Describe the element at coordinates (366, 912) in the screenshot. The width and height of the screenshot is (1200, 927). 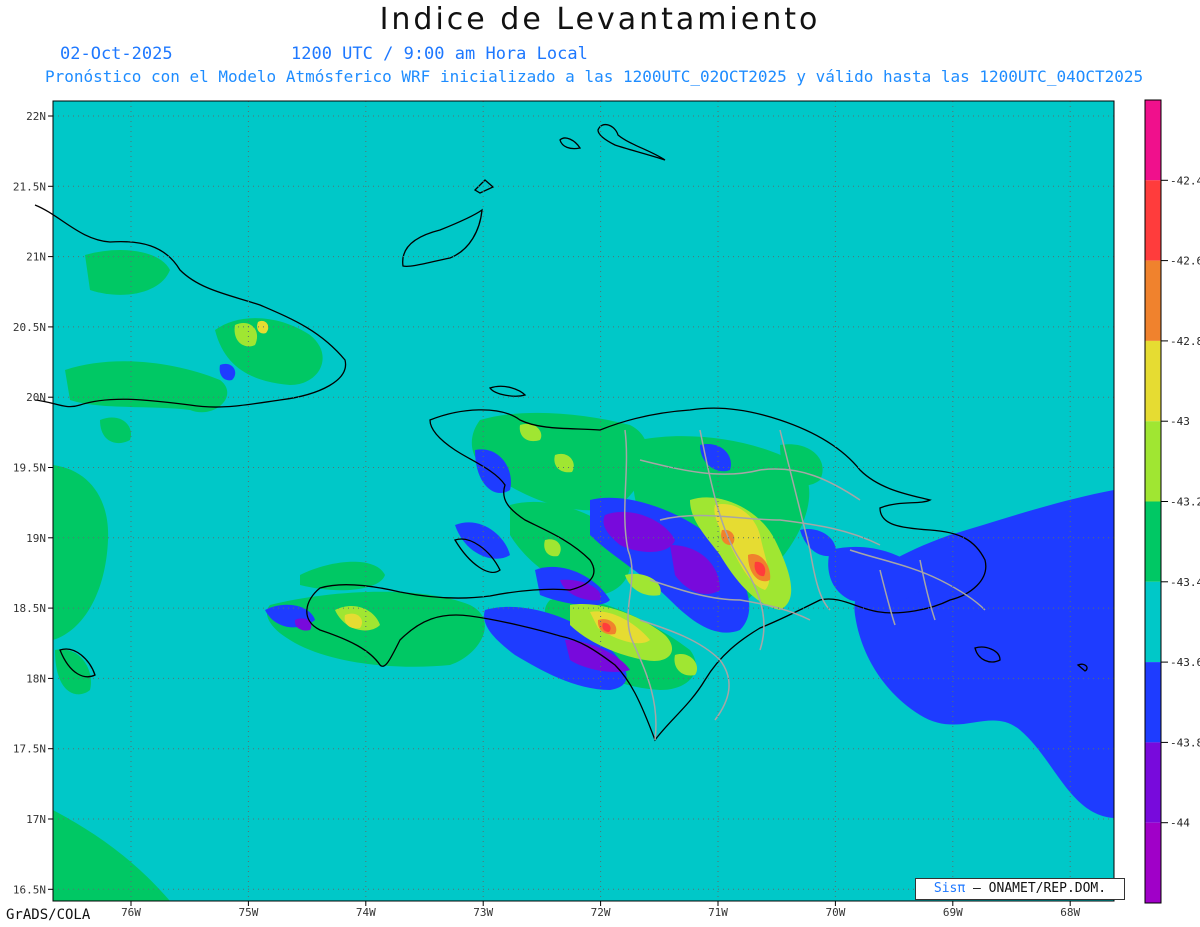
I see `lon-label: 74W` at that location.